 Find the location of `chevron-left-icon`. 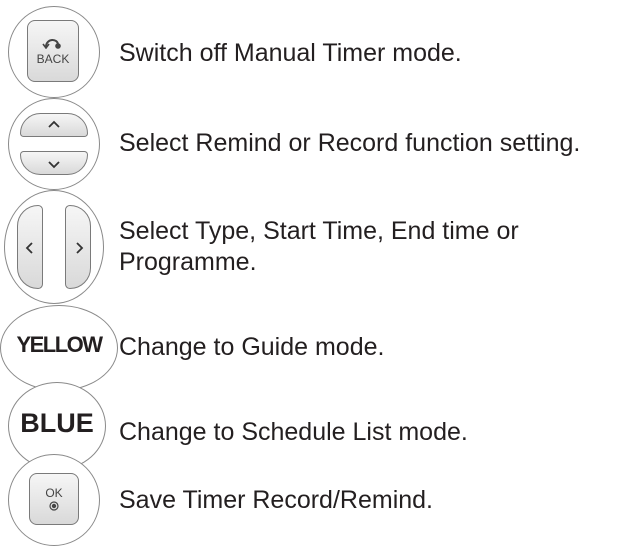

chevron-left-icon is located at coordinates (29, 248).